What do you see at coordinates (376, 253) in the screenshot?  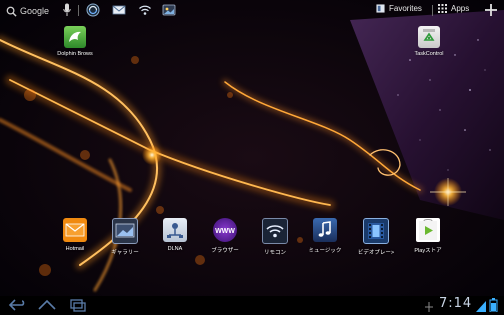 I see `dock-app-label: ビデオプレー>` at bounding box center [376, 253].